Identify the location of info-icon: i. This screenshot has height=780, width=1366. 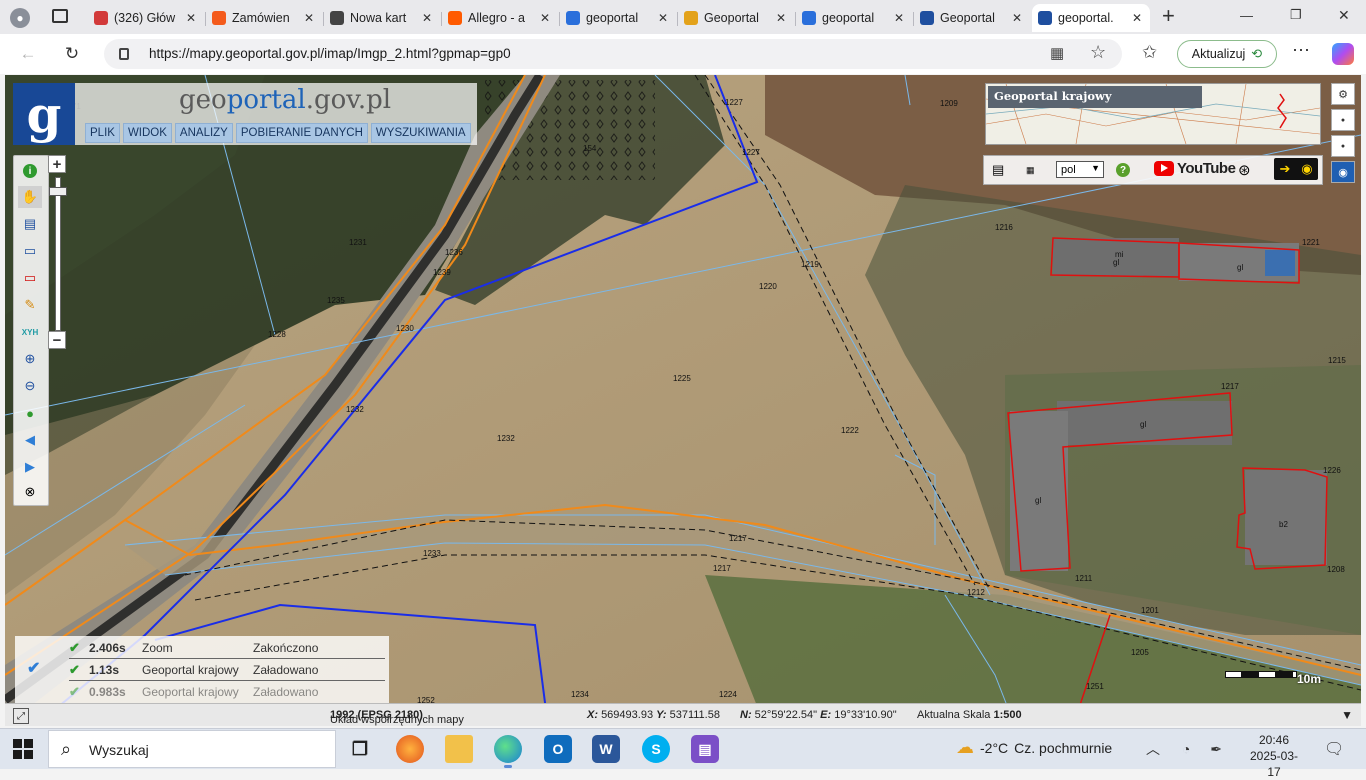
(30, 171).